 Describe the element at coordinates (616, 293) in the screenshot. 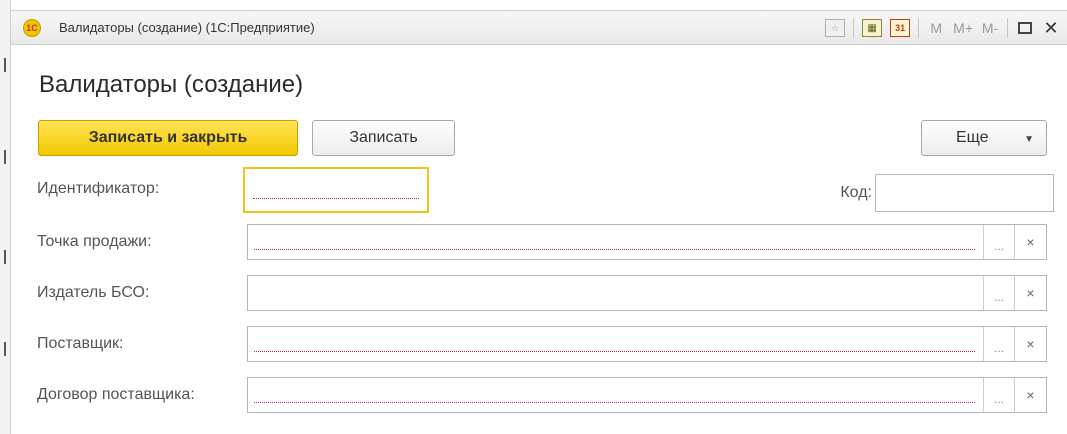

I see `bso-publisher-input` at that location.